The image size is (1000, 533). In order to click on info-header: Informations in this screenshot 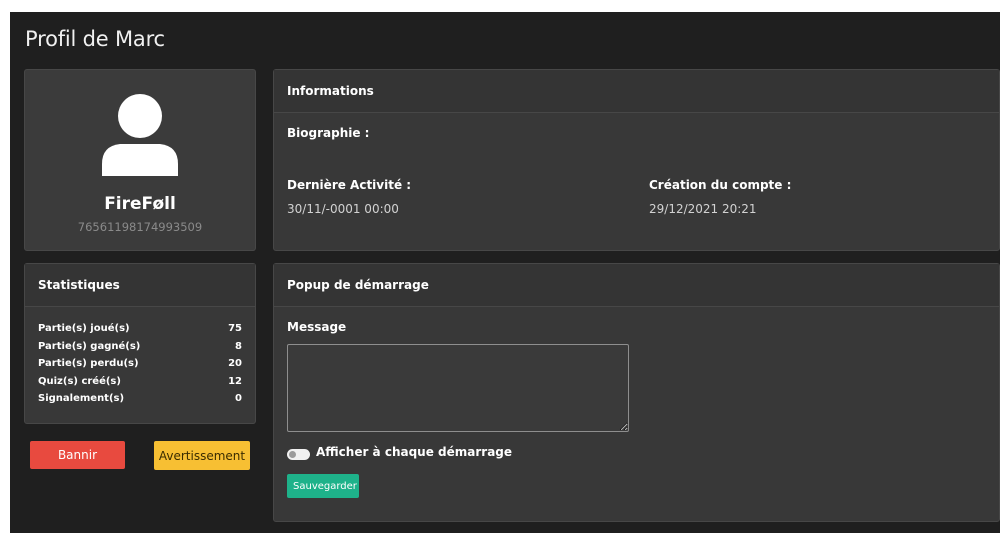, I will do `click(636, 91)`.